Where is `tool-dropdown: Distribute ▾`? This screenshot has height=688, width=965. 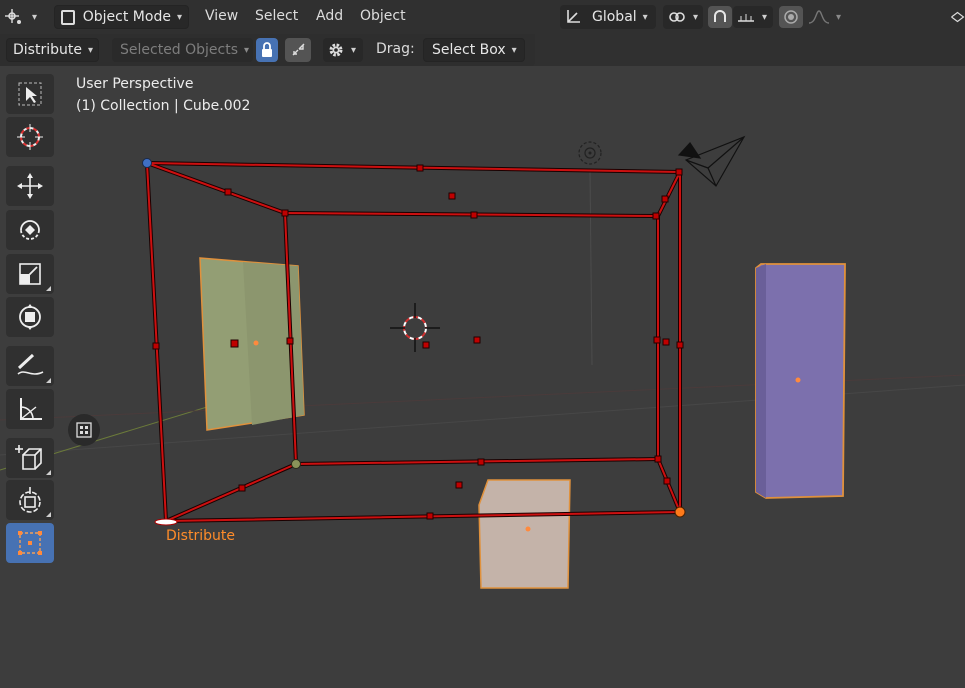 tool-dropdown: Distribute ▾ is located at coordinates (52, 50).